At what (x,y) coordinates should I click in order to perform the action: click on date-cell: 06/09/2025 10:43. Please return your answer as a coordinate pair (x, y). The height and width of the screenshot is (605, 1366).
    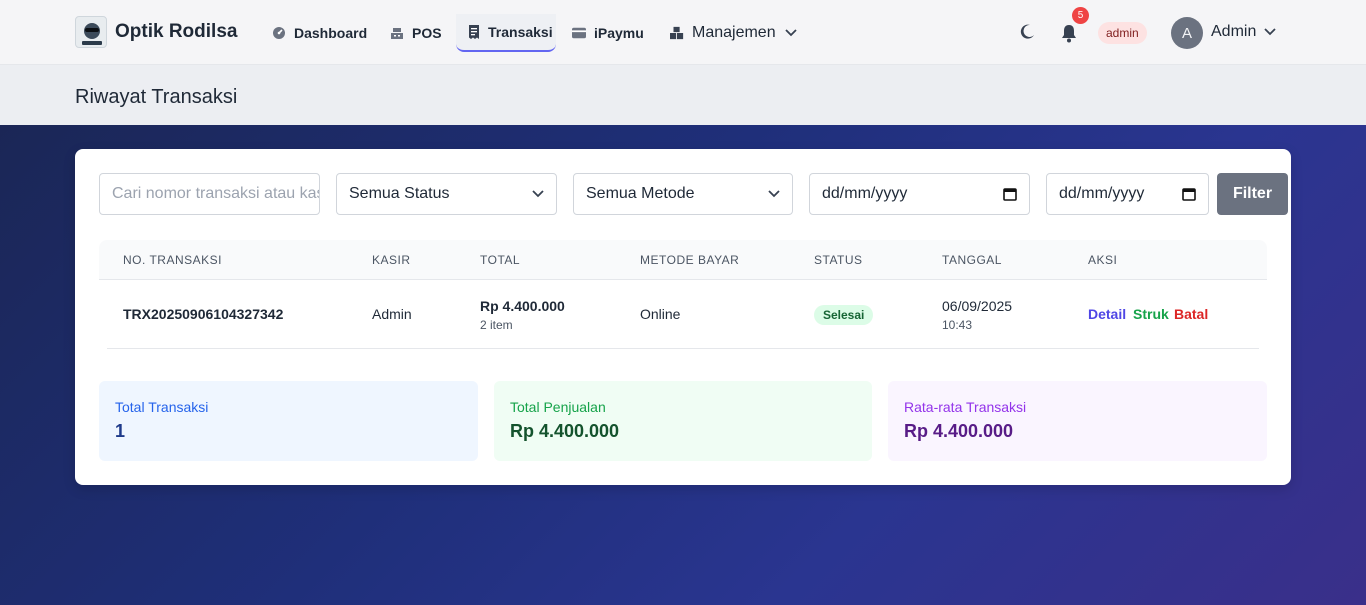
    Looking at the image, I should click on (977, 315).